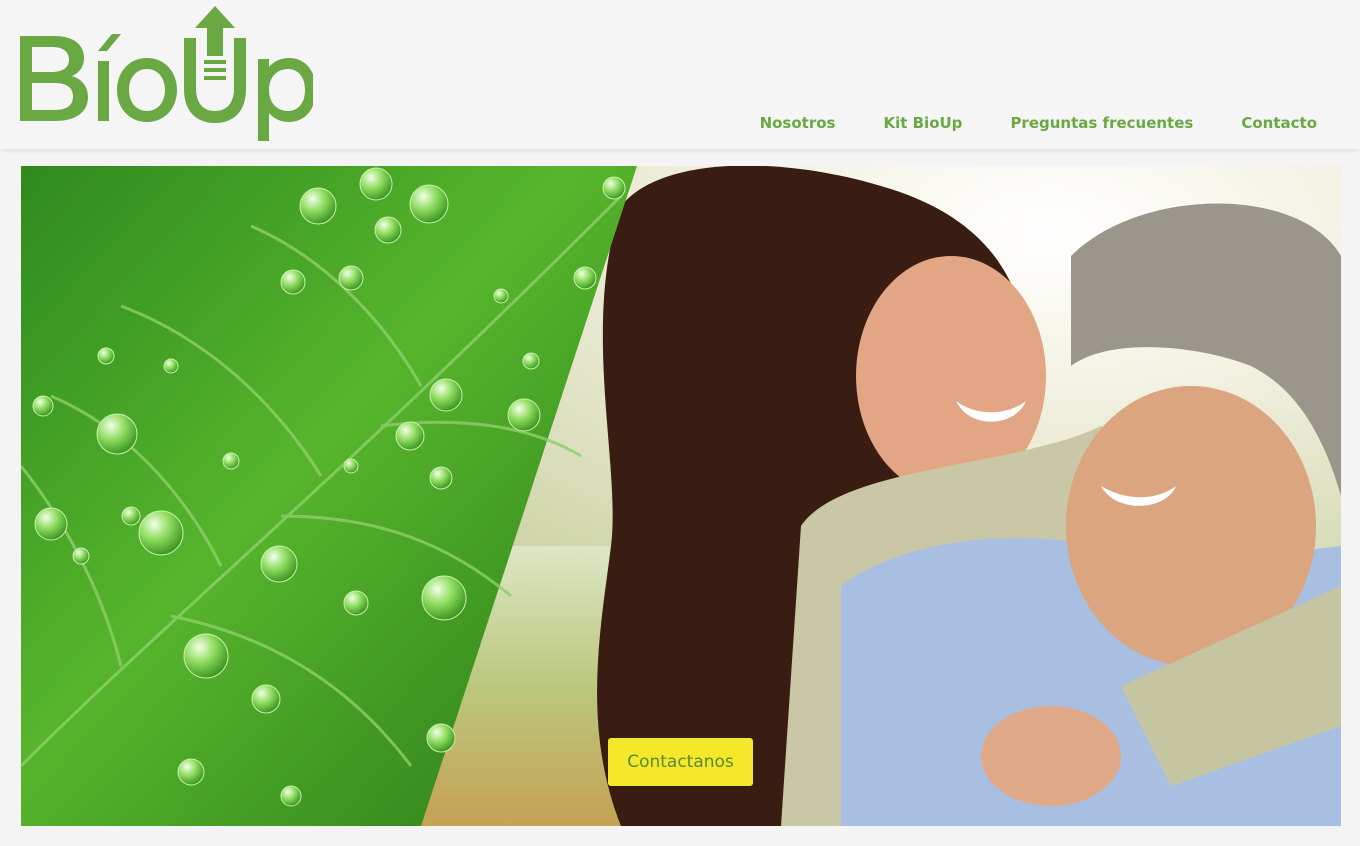  Describe the element at coordinates (680, 762) in the screenshot. I see `contact-cta-button: Contactanos` at that location.